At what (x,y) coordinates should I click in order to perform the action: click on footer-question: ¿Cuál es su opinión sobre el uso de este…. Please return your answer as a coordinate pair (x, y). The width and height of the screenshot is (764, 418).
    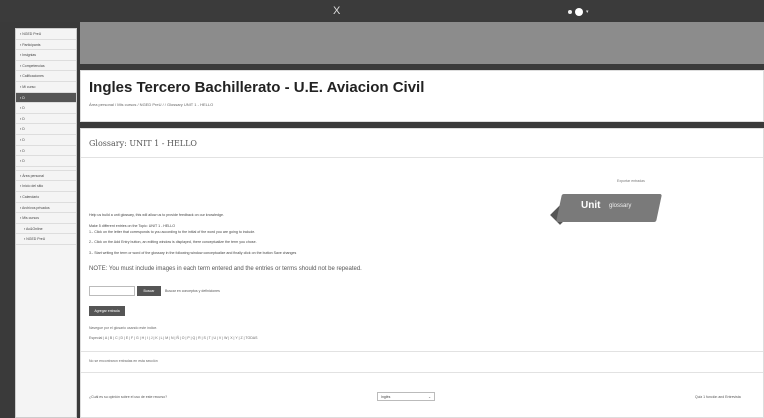
    Looking at the image, I should click on (128, 397).